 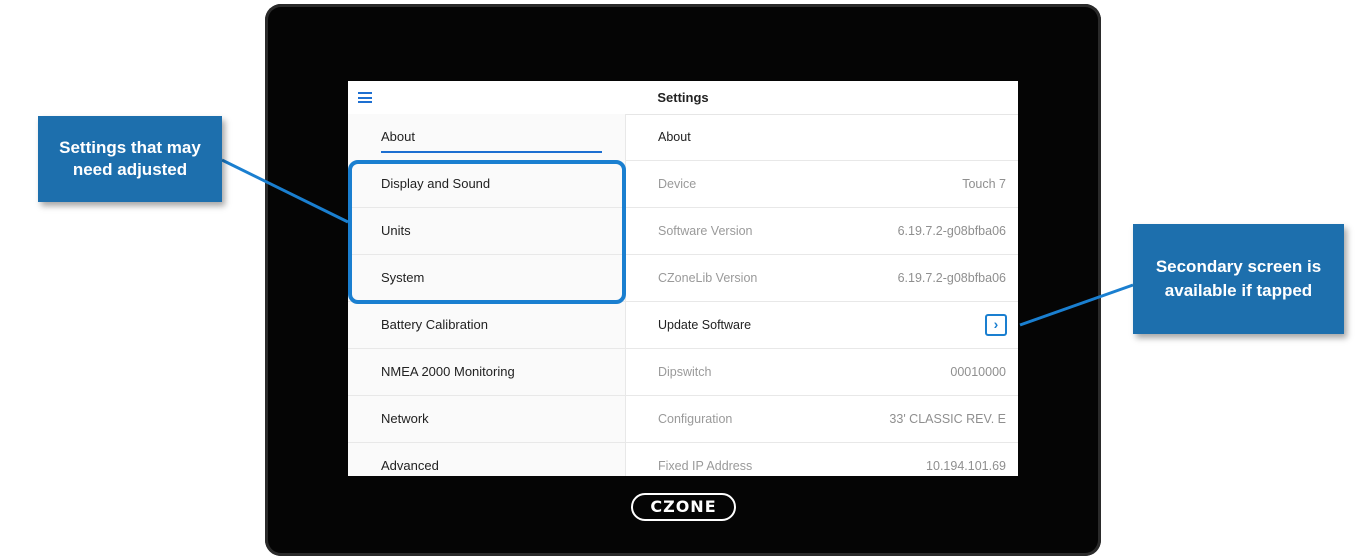 What do you see at coordinates (1238, 279) in the screenshot?
I see `callout-right: Secondary screen is available if tapped` at bounding box center [1238, 279].